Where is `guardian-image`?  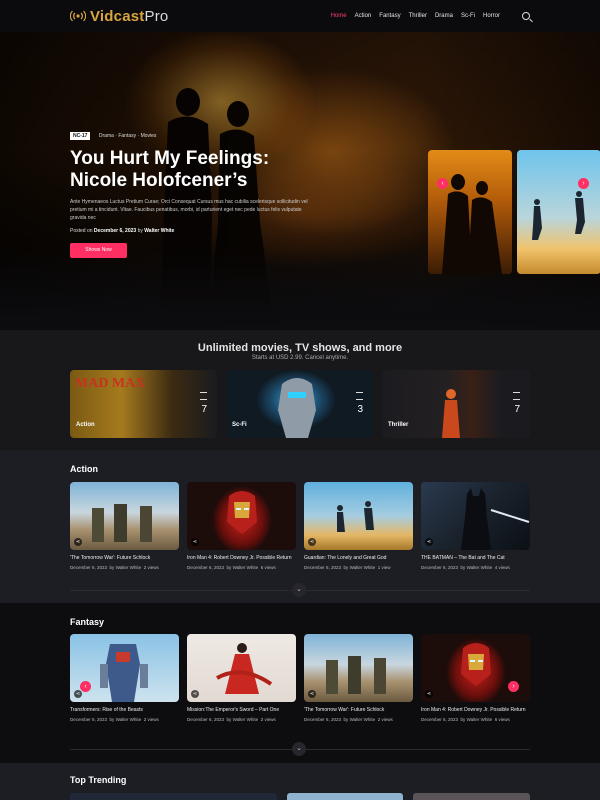
guardian-image is located at coordinates (355, 516).